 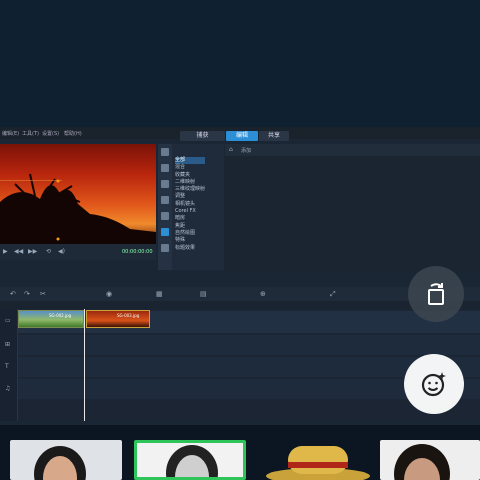 I want to click on library-toolbar: ⌂ 添加, so click(x=352, y=150).